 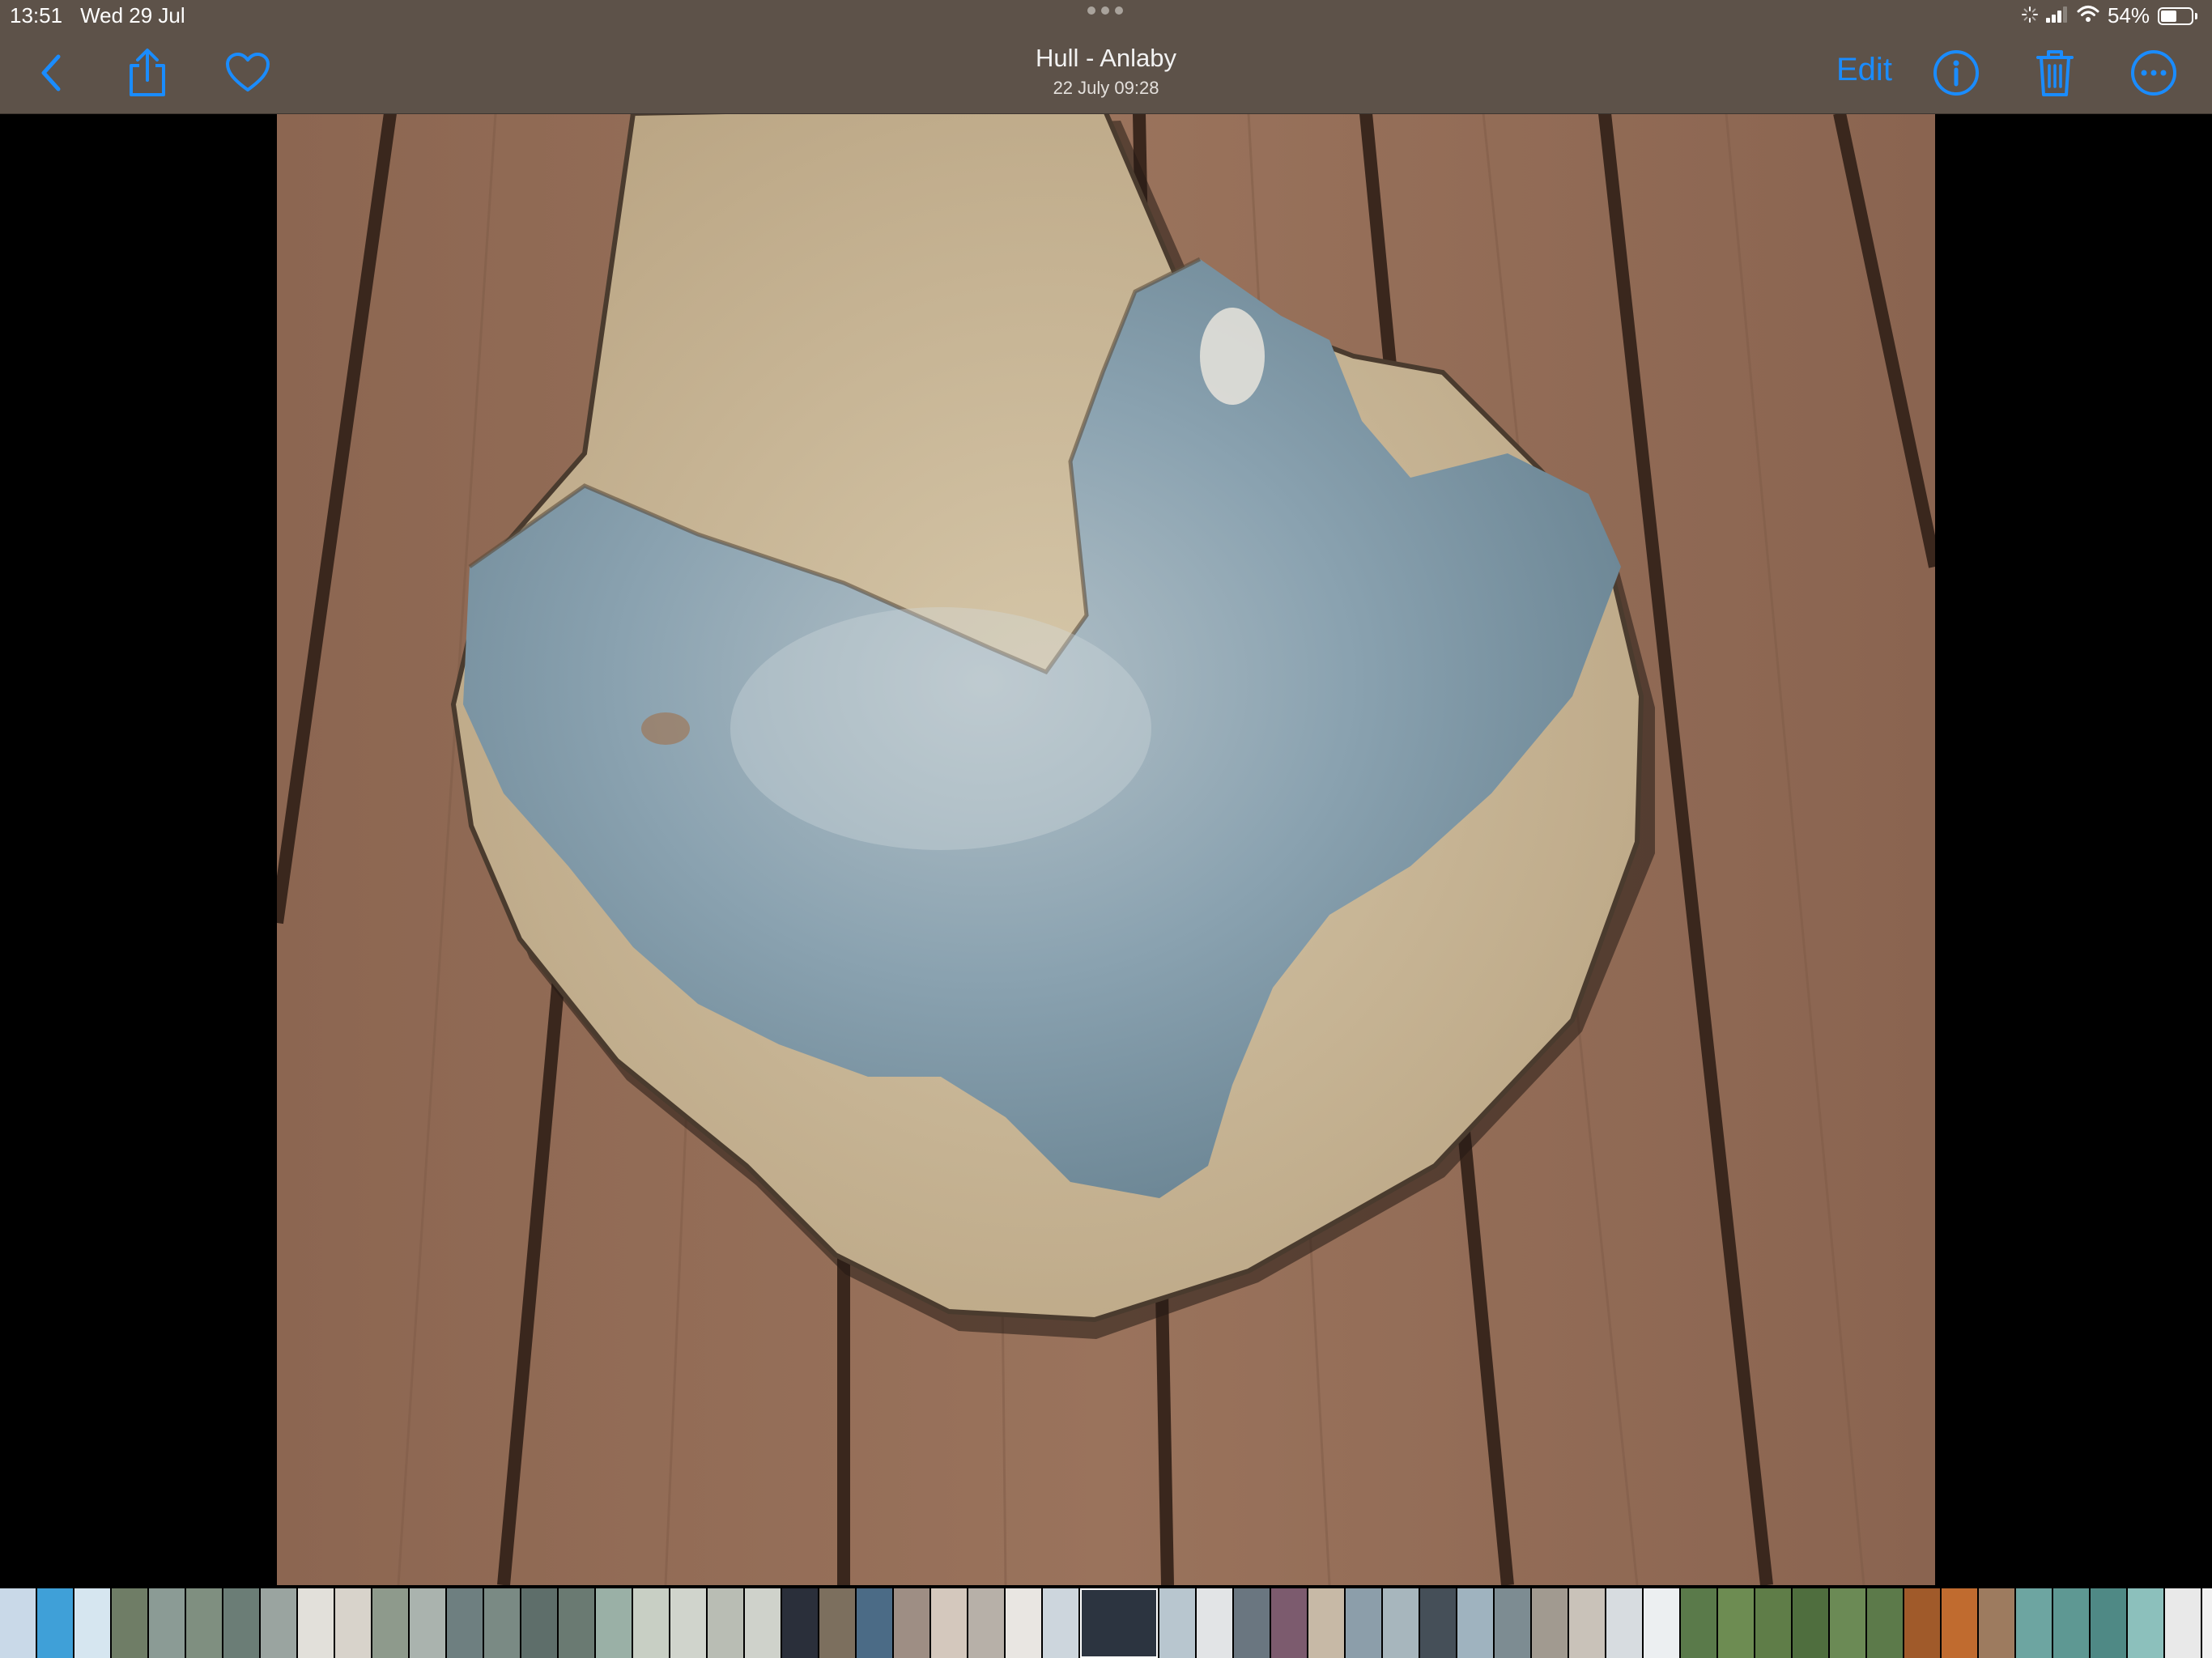 I want to click on more-icon, so click(x=2153, y=73).